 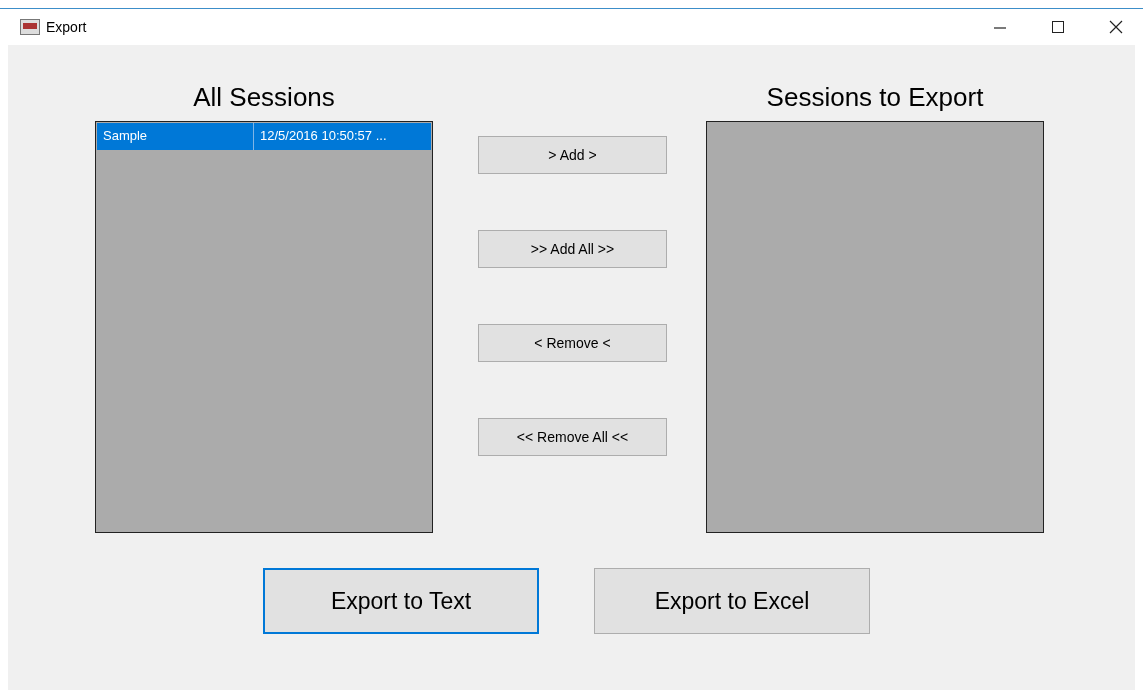 What do you see at coordinates (572, 249) in the screenshot?
I see `transfer-button: >> Add All >>` at bounding box center [572, 249].